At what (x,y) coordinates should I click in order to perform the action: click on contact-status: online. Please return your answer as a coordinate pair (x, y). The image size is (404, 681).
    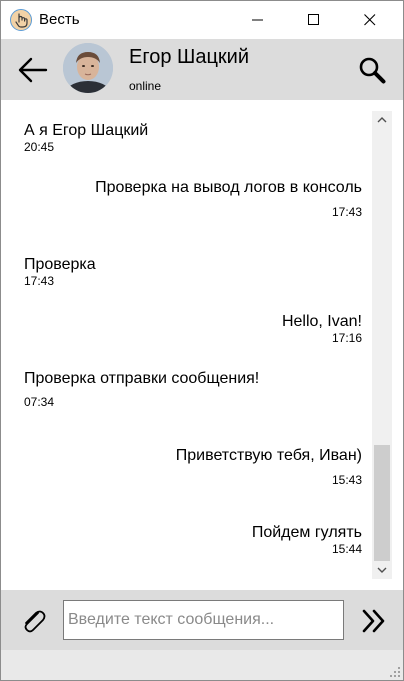
    Looking at the image, I should click on (145, 86).